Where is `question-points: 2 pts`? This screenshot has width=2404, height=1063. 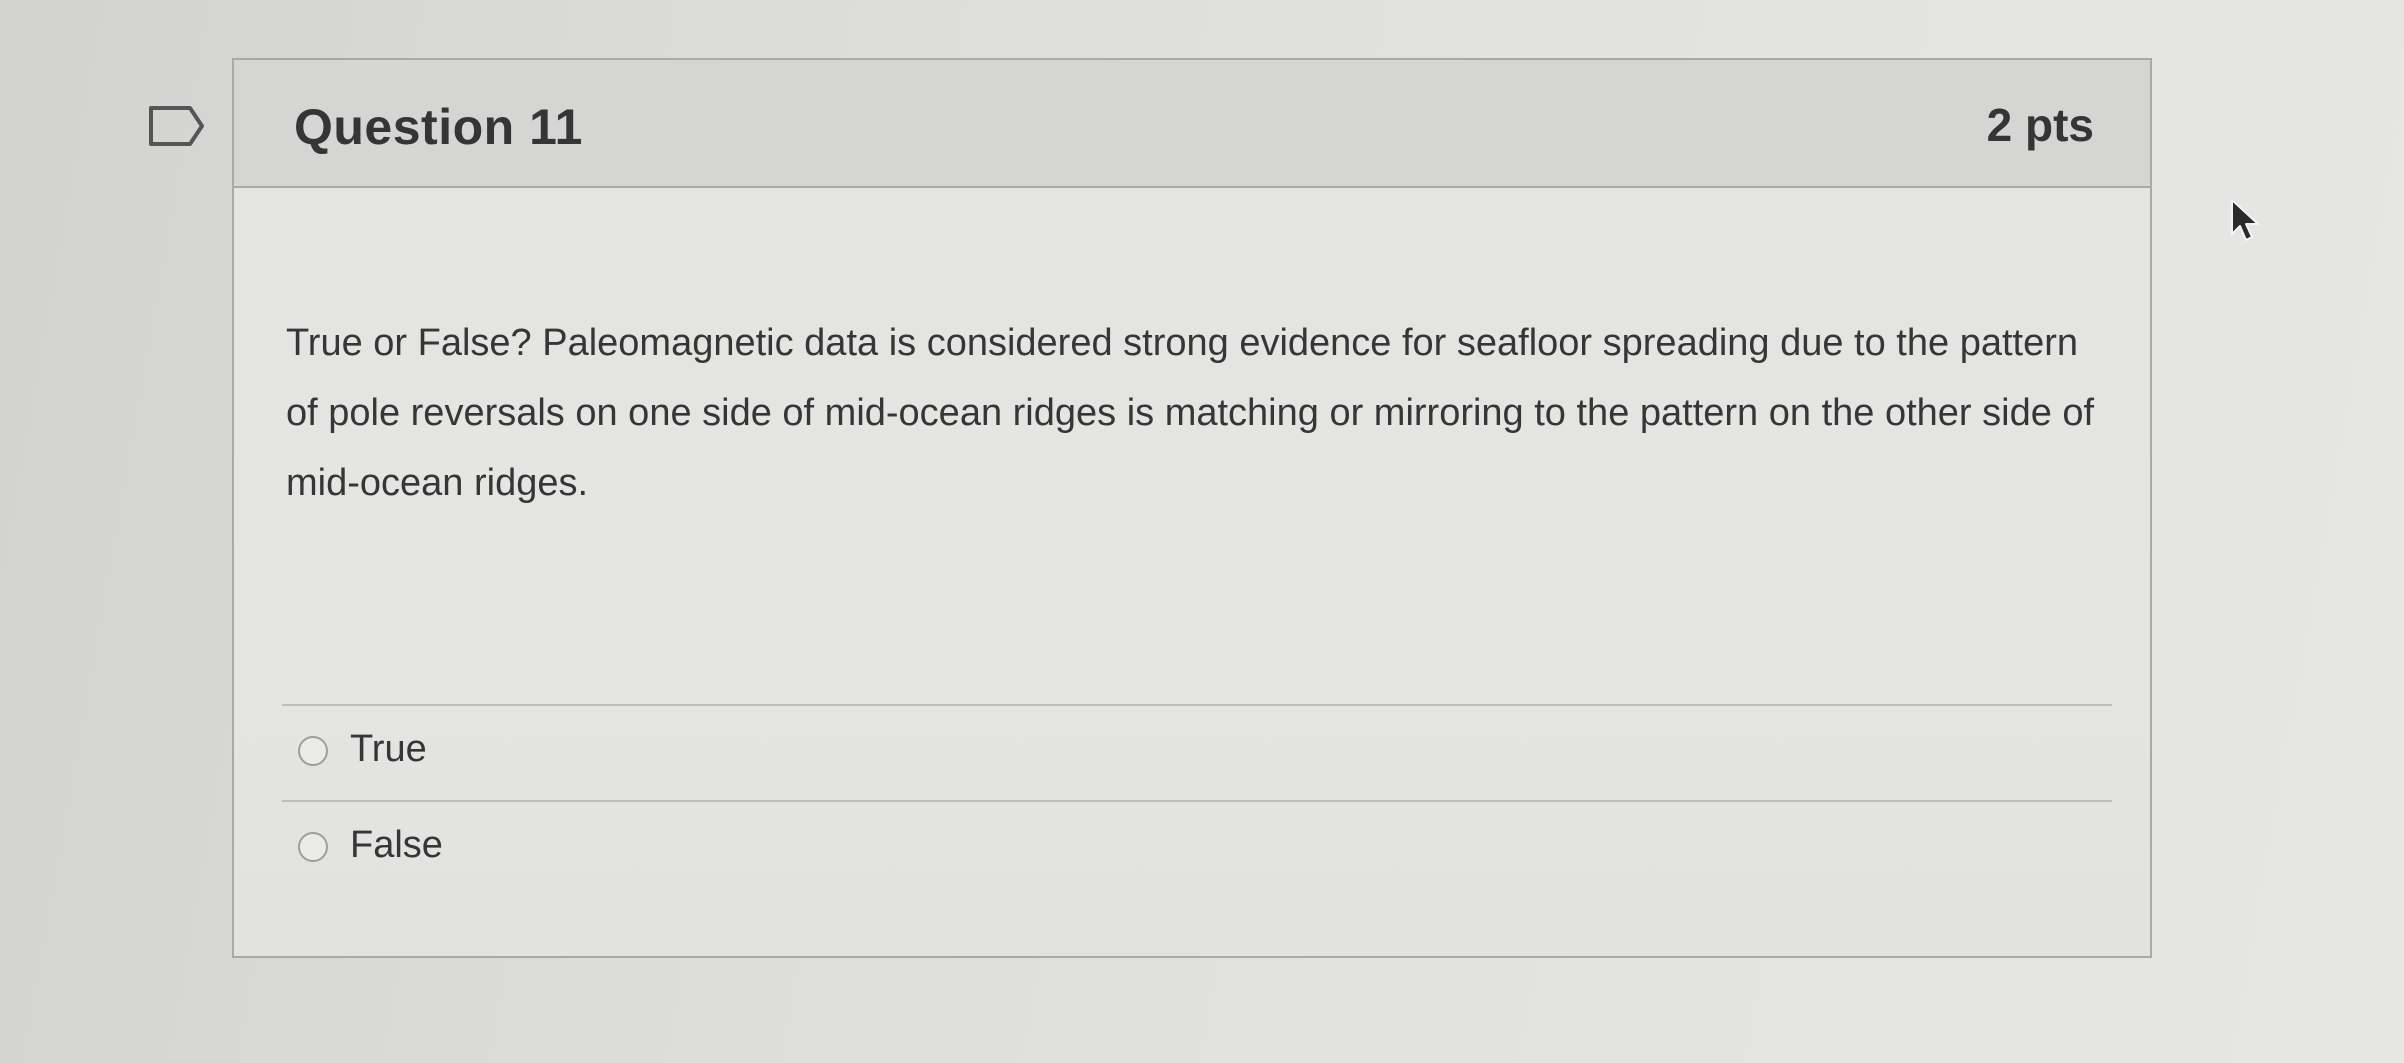
question-points: 2 pts is located at coordinates (2040, 125).